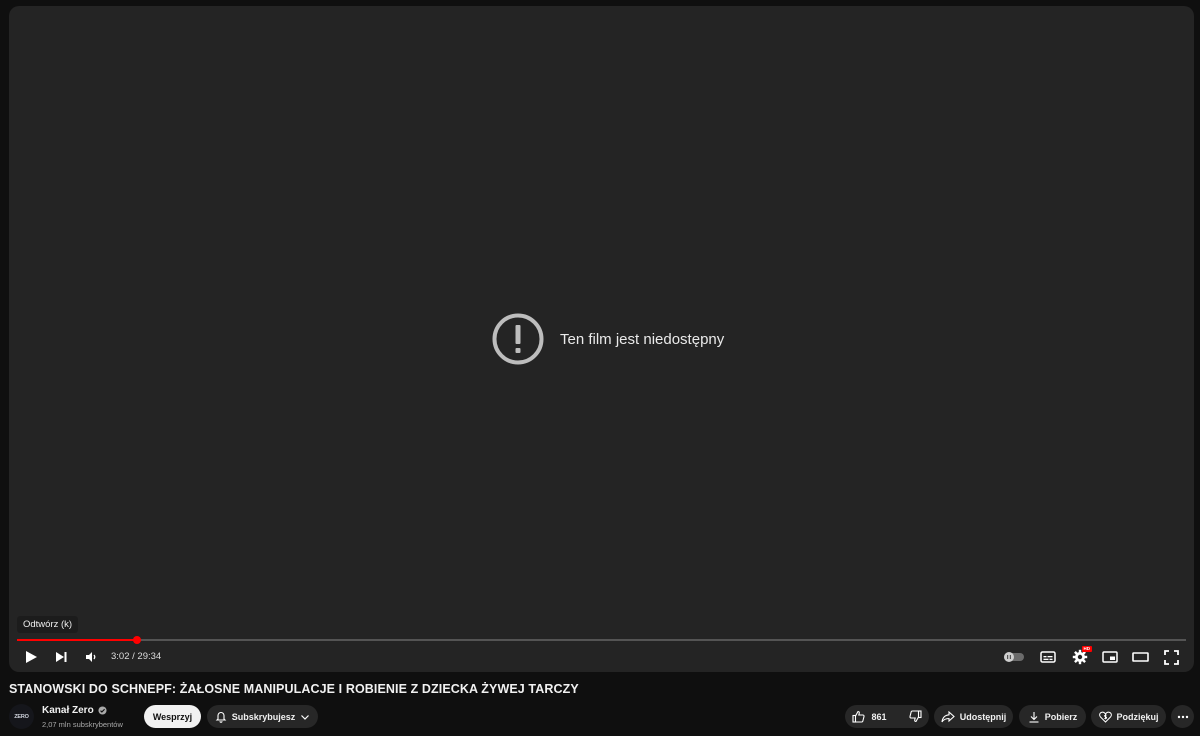 This screenshot has height=736, width=1200. Describe the element at coordinates (137, 639) in the screenshot. I see `progress-scrubber` at that location.